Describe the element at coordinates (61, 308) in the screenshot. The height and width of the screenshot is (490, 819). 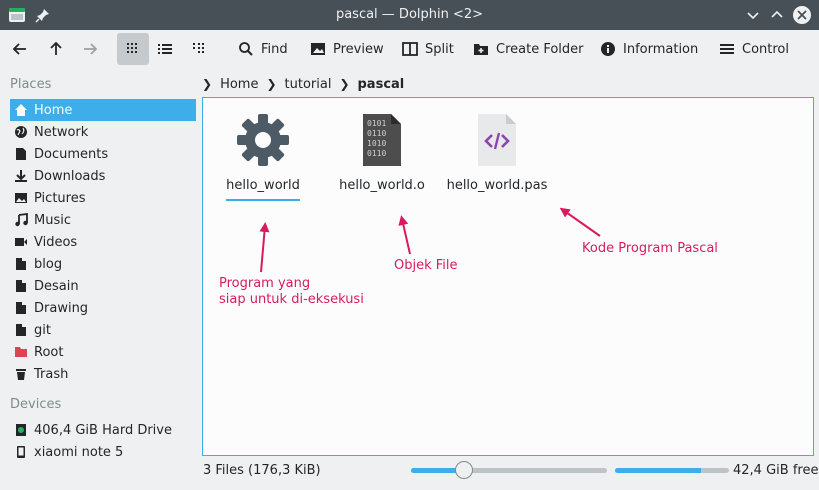
I see `sidebar-item-label: Drawing` at that location.